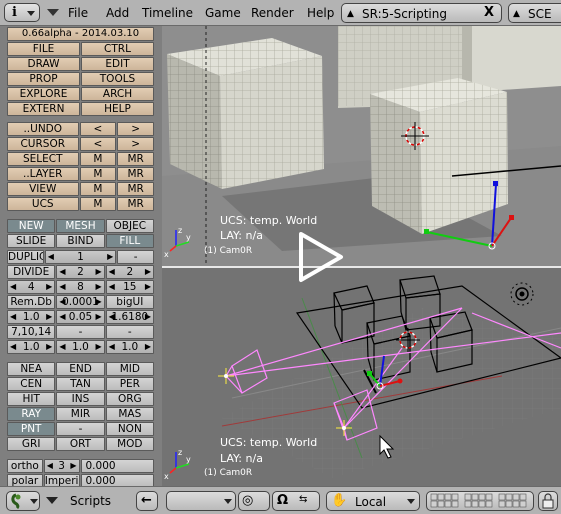 The height and width of the screenshot is (514, 561). What do you see at coordinates (31, 241) in the screenshot?
I see `slide-button: SLIDE` at bounding box center [31, 241].